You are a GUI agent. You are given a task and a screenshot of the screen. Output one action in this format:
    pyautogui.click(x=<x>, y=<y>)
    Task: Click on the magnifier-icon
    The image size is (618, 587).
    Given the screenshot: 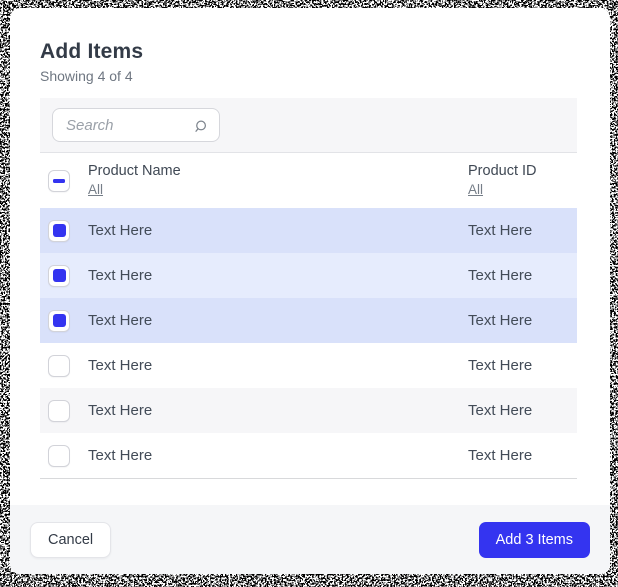 What is the action you would take?
    pyautogui.click(x=200, y=126)
    